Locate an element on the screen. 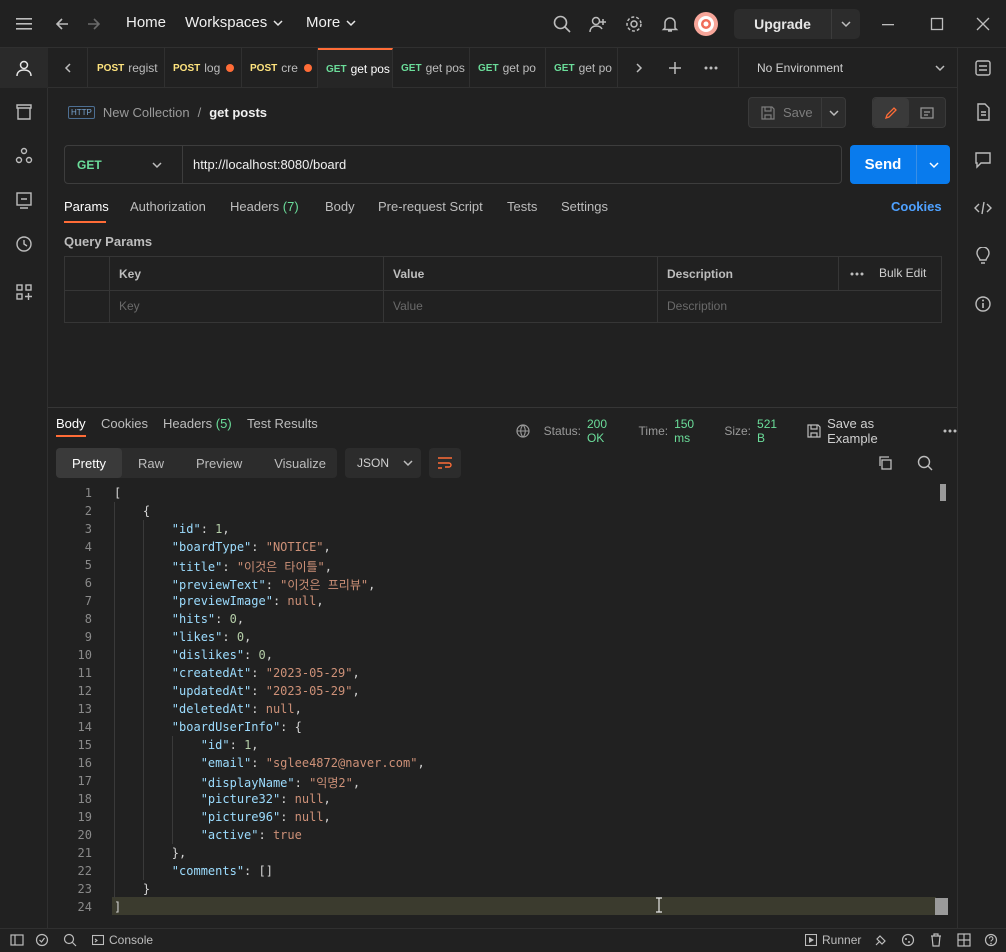 Image resolution: width=1006 pixels, height=952 pixels. collections-icon is located at coordinates (24, 112).